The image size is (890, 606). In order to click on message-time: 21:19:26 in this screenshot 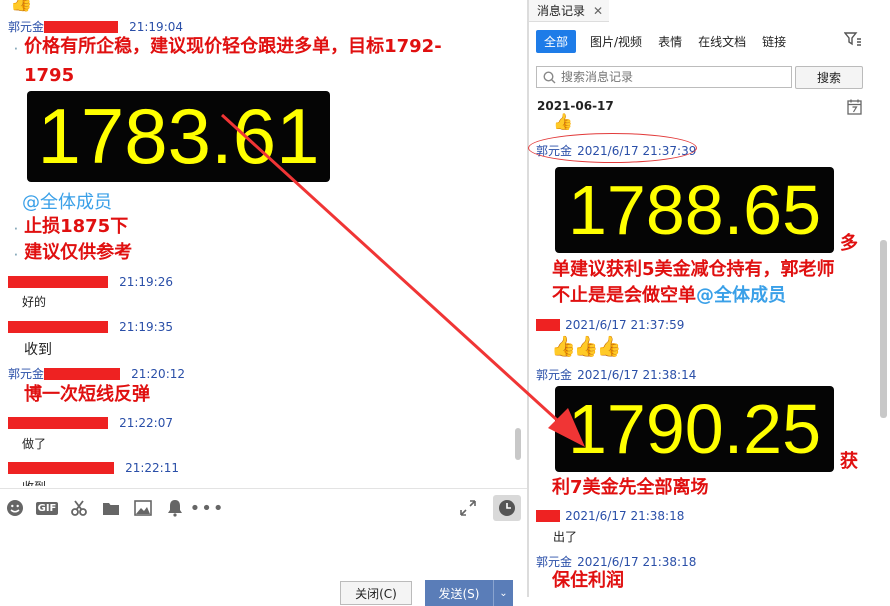, I will do `click(146, 282)`.